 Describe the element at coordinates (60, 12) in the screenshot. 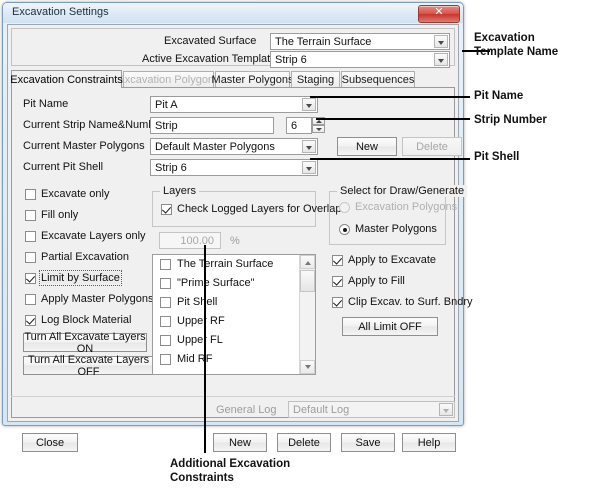

I see `window-title: Excavation Settings` at that location.